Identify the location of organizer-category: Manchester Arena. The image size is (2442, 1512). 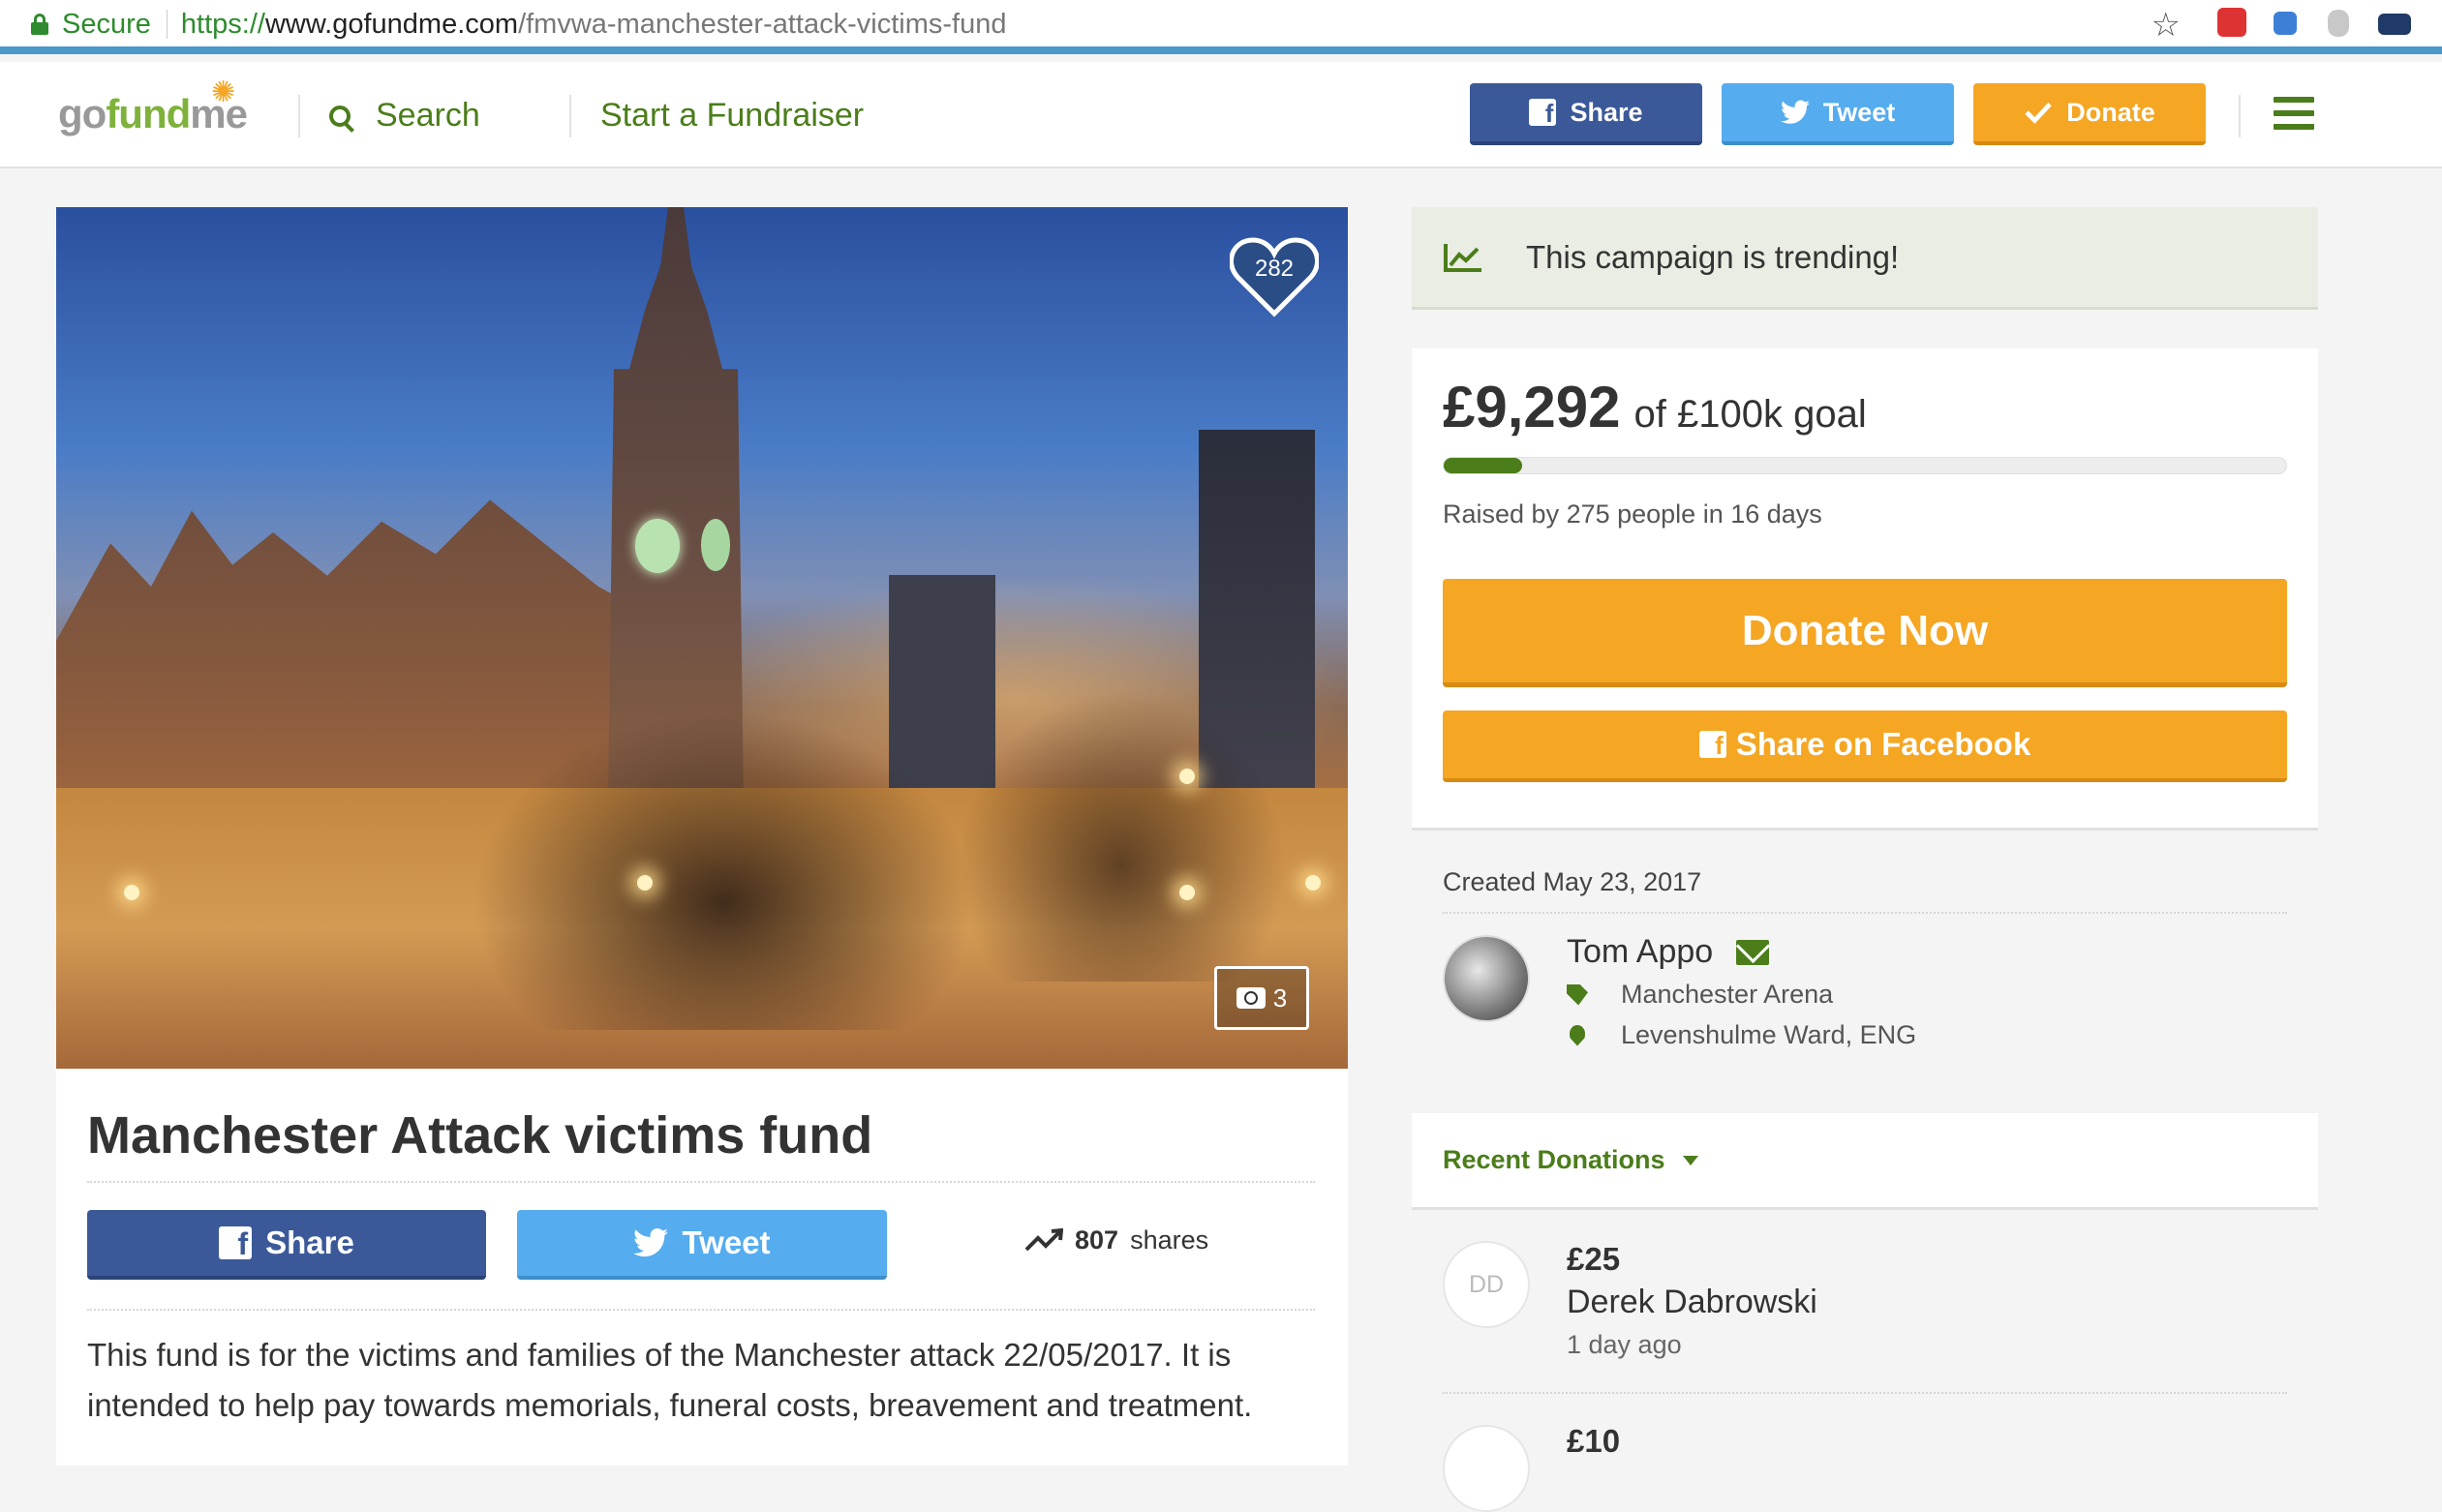
(1727, 995).